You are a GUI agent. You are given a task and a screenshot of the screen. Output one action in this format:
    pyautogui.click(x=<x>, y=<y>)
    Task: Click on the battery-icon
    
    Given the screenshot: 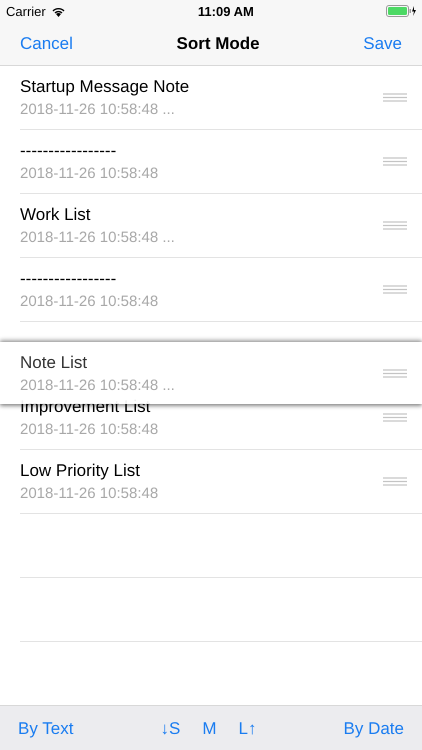 What is the action you would take?
    pyautogui.click(x=401, y=11)
    